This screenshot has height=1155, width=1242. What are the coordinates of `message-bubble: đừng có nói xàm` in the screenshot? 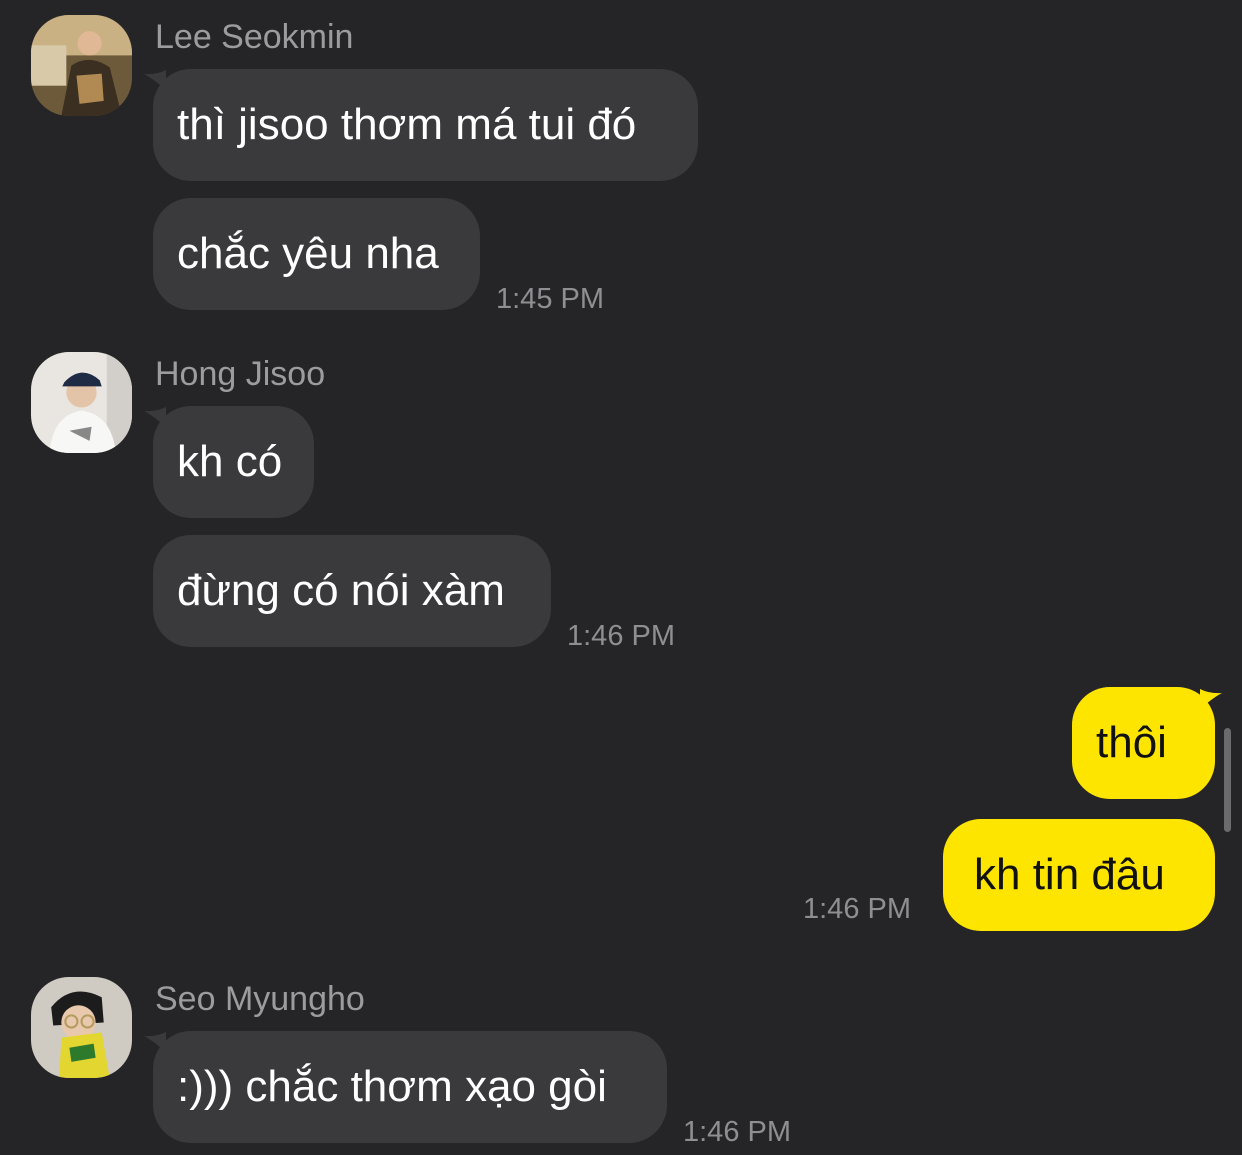 It's located at (352, 591).